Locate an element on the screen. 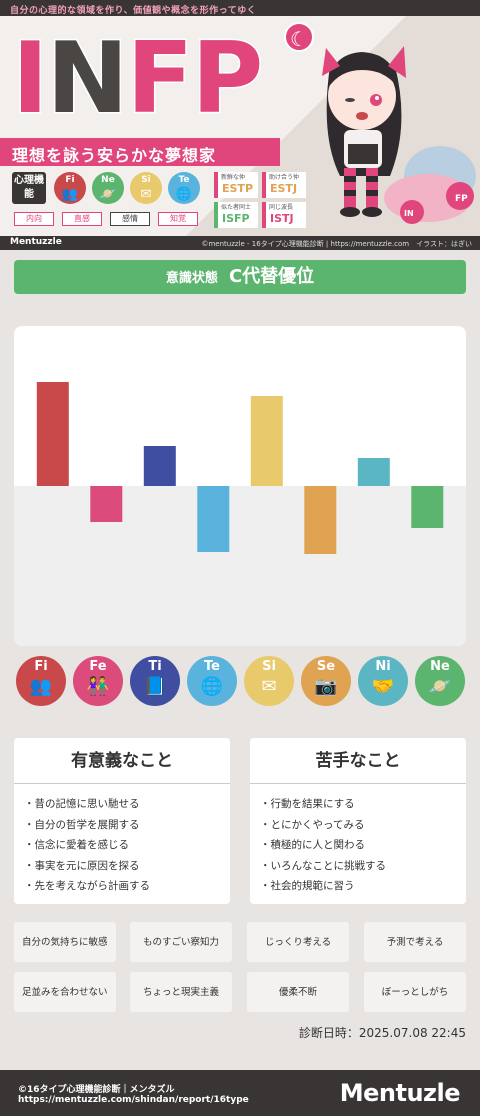  function-ni: Ni 🤝 is located at coordinates (383, 681).